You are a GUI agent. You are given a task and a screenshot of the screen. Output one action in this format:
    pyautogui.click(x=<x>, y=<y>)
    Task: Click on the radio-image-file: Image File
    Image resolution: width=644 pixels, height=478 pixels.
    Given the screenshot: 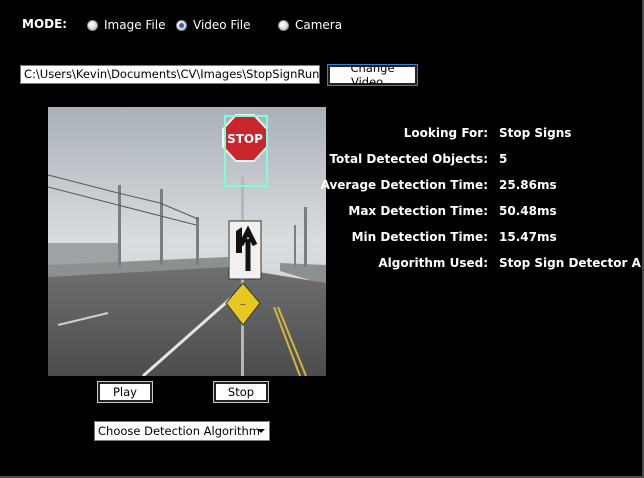 What is the action you would take?
    pyautogui.click(x=126, y=25)
    